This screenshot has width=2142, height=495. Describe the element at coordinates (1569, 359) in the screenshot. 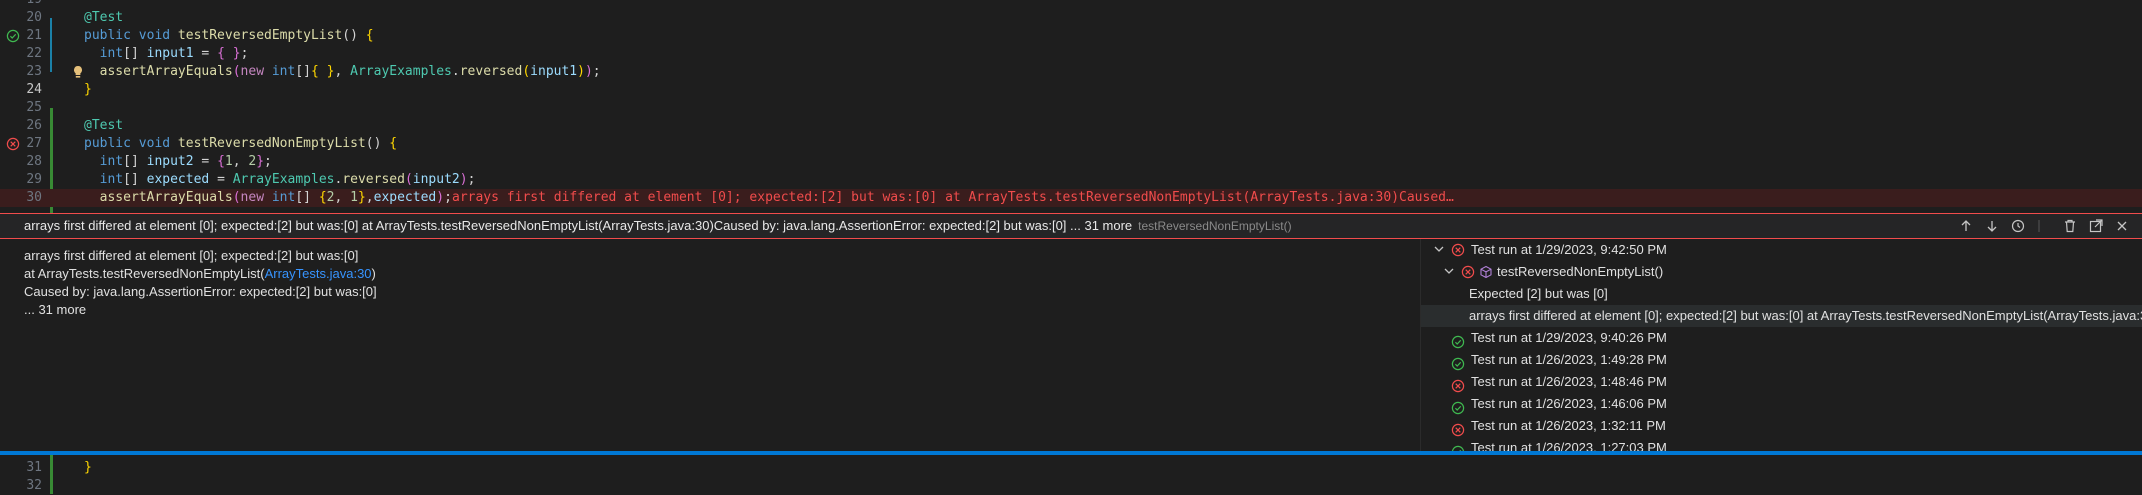

I see `tree-item-label: Test run at 1/26/2023, 1:49:28 PM` at that location.